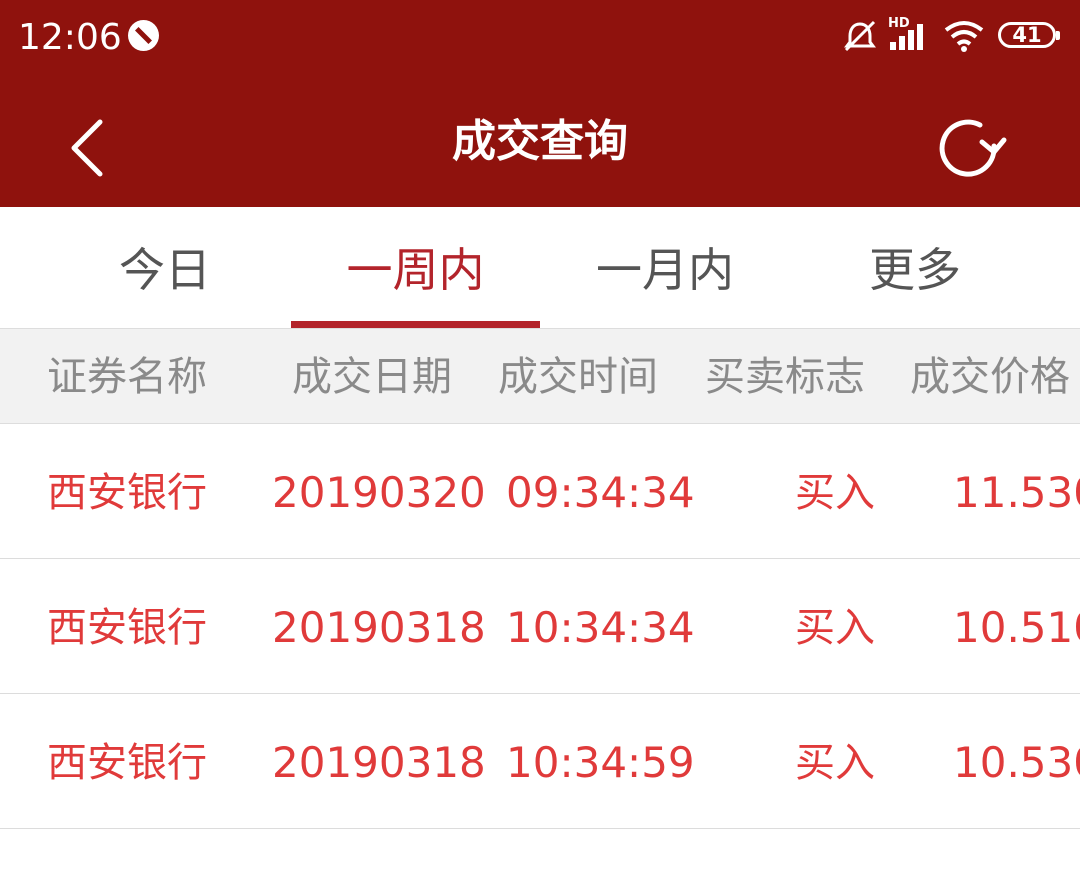  Describe the element at coordinates (165, 267) in the screenshot. I see `tab-today: 今日` at that location.